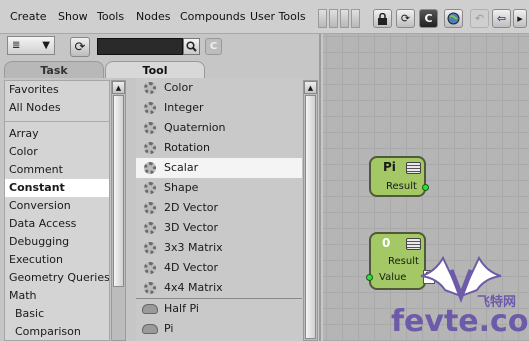 The image size is (529, 341). What do you see at coordinates (479, 18) in the screenshot?
I see `undo-button: ↶` at bounding box center [479, 18].